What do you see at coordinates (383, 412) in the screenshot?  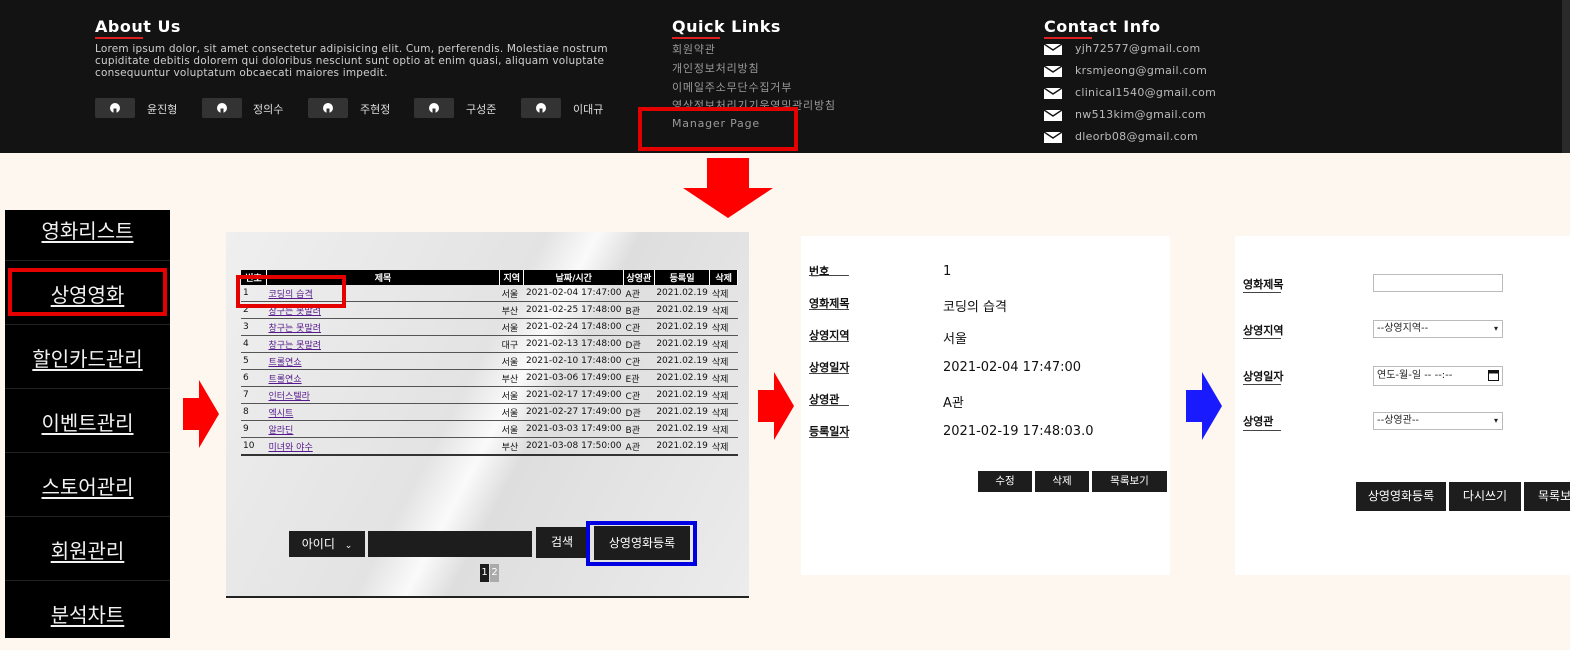 I see `cell-title-link: 엑시트` at bounding box center [383, 412].